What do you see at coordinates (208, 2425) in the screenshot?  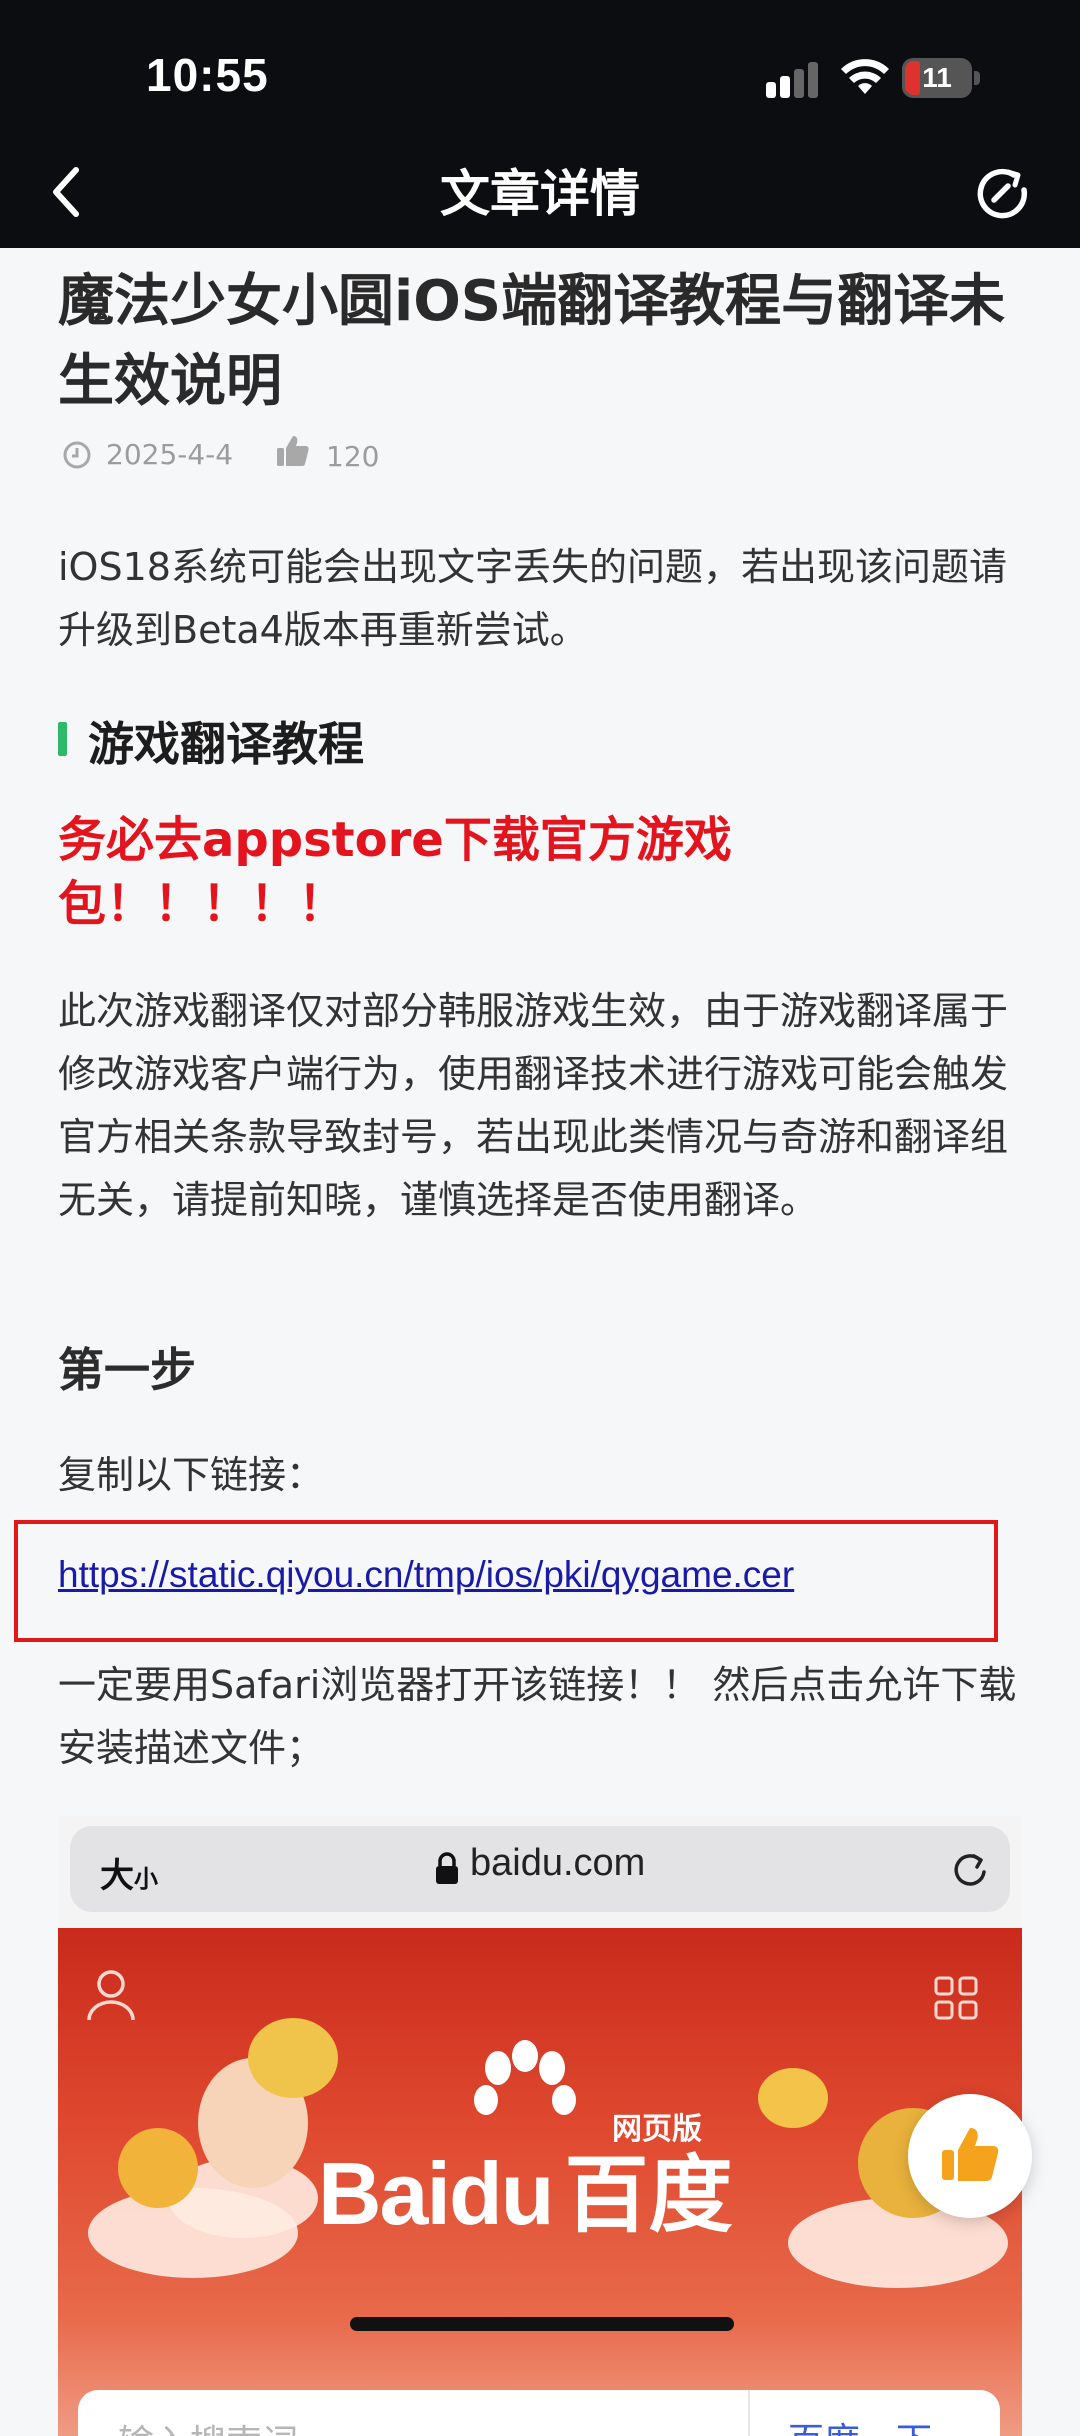 I see `search-placeholder: 输入搜索词` at bounding box center [208, 2425].